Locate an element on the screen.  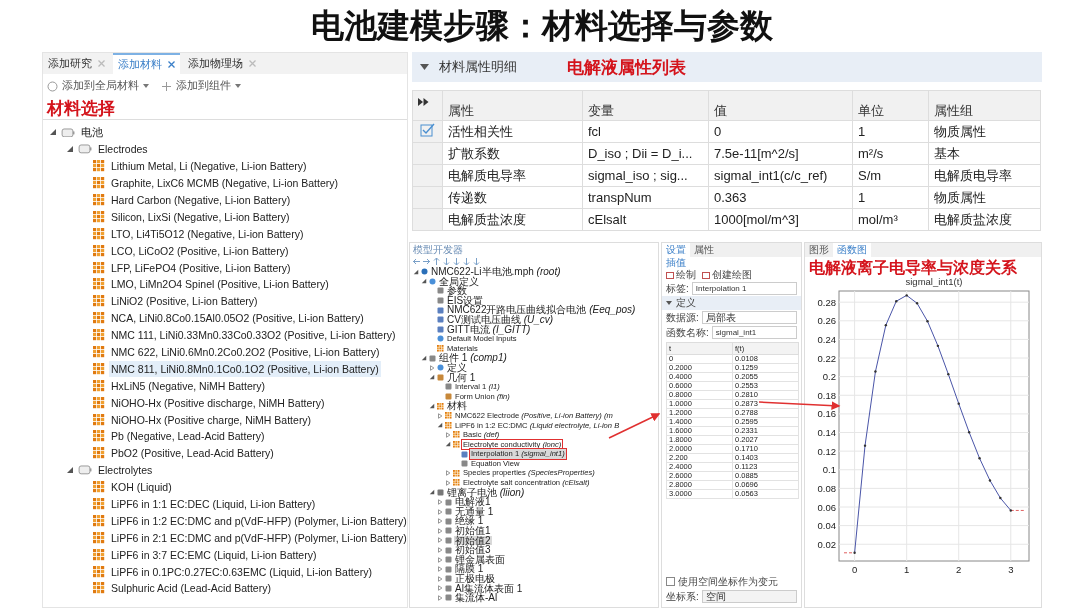
tree-item: 参数 is located at coordinates (457, 291).